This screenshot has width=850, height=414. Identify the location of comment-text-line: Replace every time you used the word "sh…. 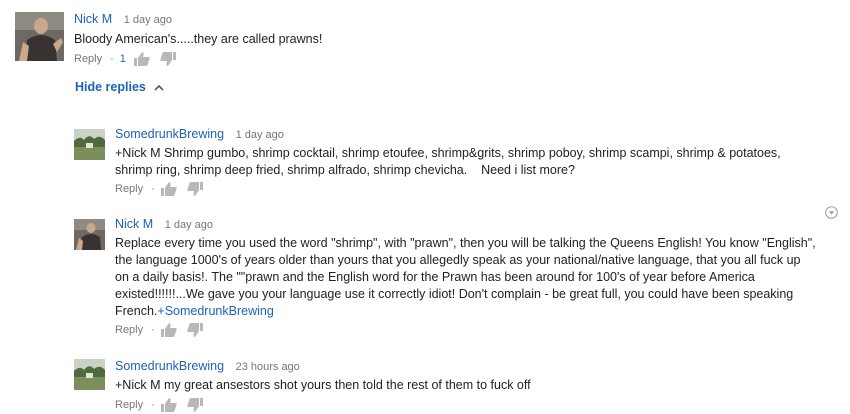
(465, 243).